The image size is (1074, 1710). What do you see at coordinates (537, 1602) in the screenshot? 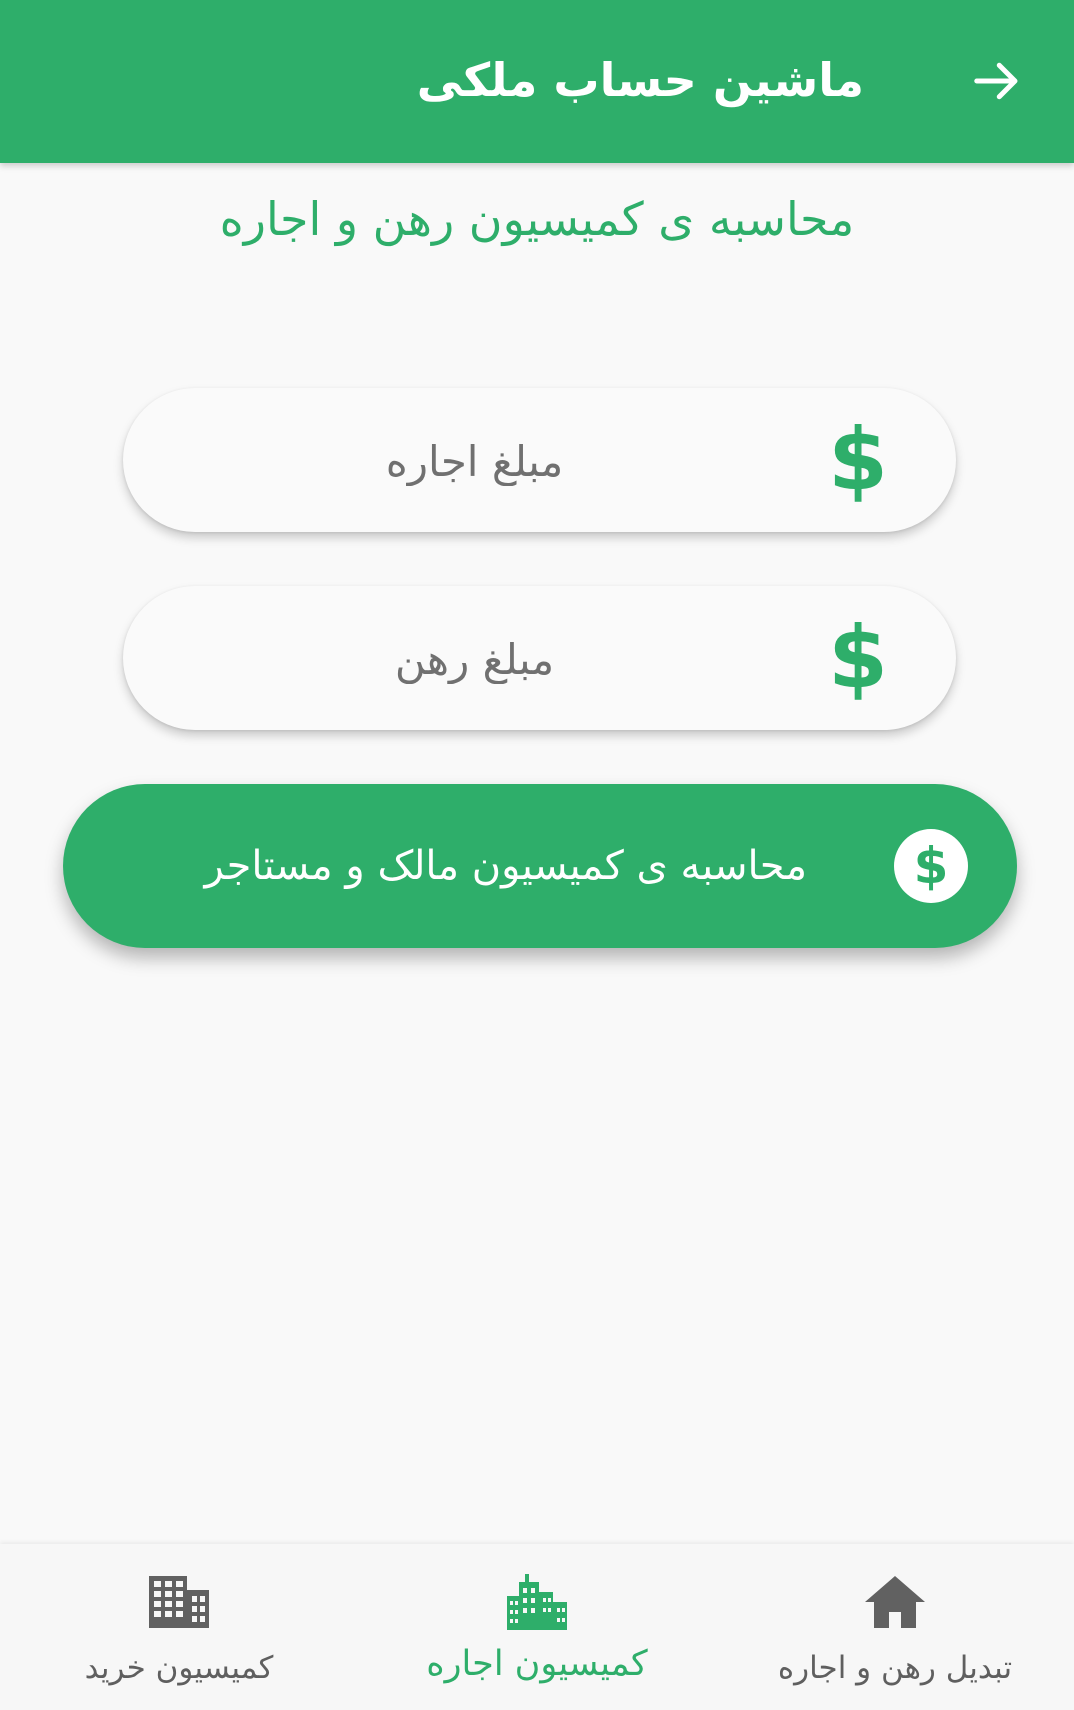
I see `city-buildings-icon` at bounding box center [537, 1602].